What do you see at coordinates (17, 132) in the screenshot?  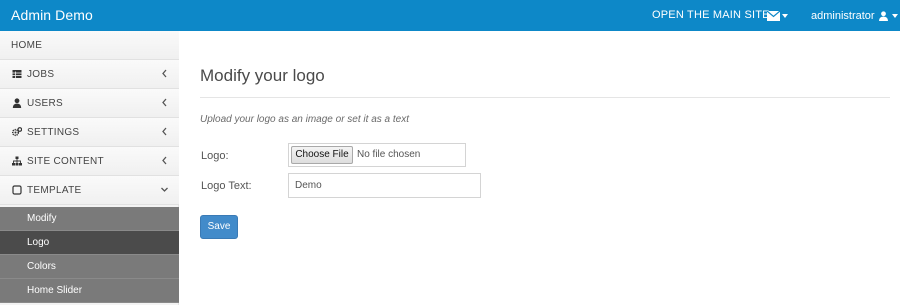 I see `cogs-icon` at bounding box center [17, 132].